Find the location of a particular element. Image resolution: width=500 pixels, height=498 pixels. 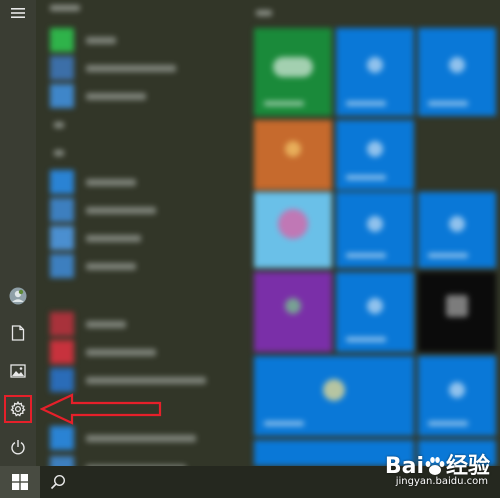

app-list-header is located at coordinates (65, 8).